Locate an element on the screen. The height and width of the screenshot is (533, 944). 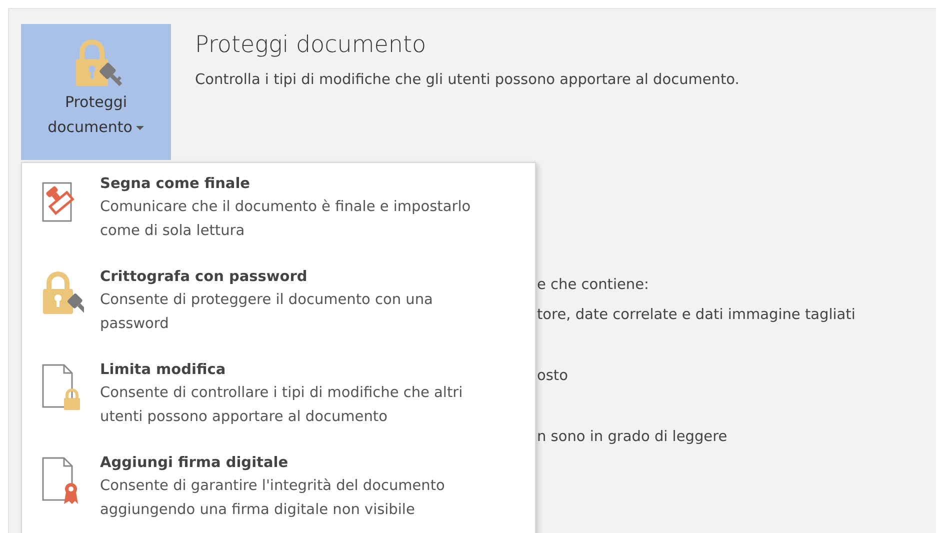
info-text: n sono in grado di leggere is located at coordinates (632, 437).